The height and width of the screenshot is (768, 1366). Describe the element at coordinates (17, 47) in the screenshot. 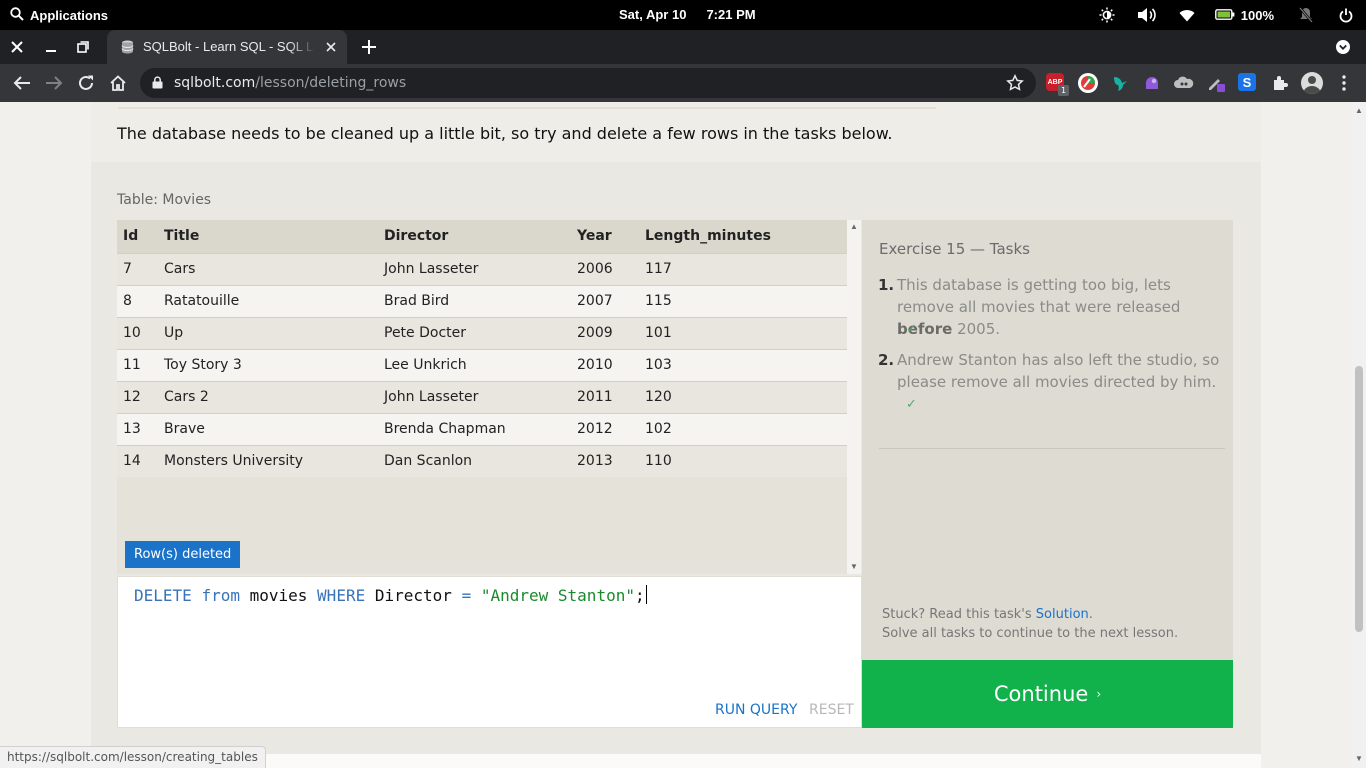

I see `window-close-icon` at that location.